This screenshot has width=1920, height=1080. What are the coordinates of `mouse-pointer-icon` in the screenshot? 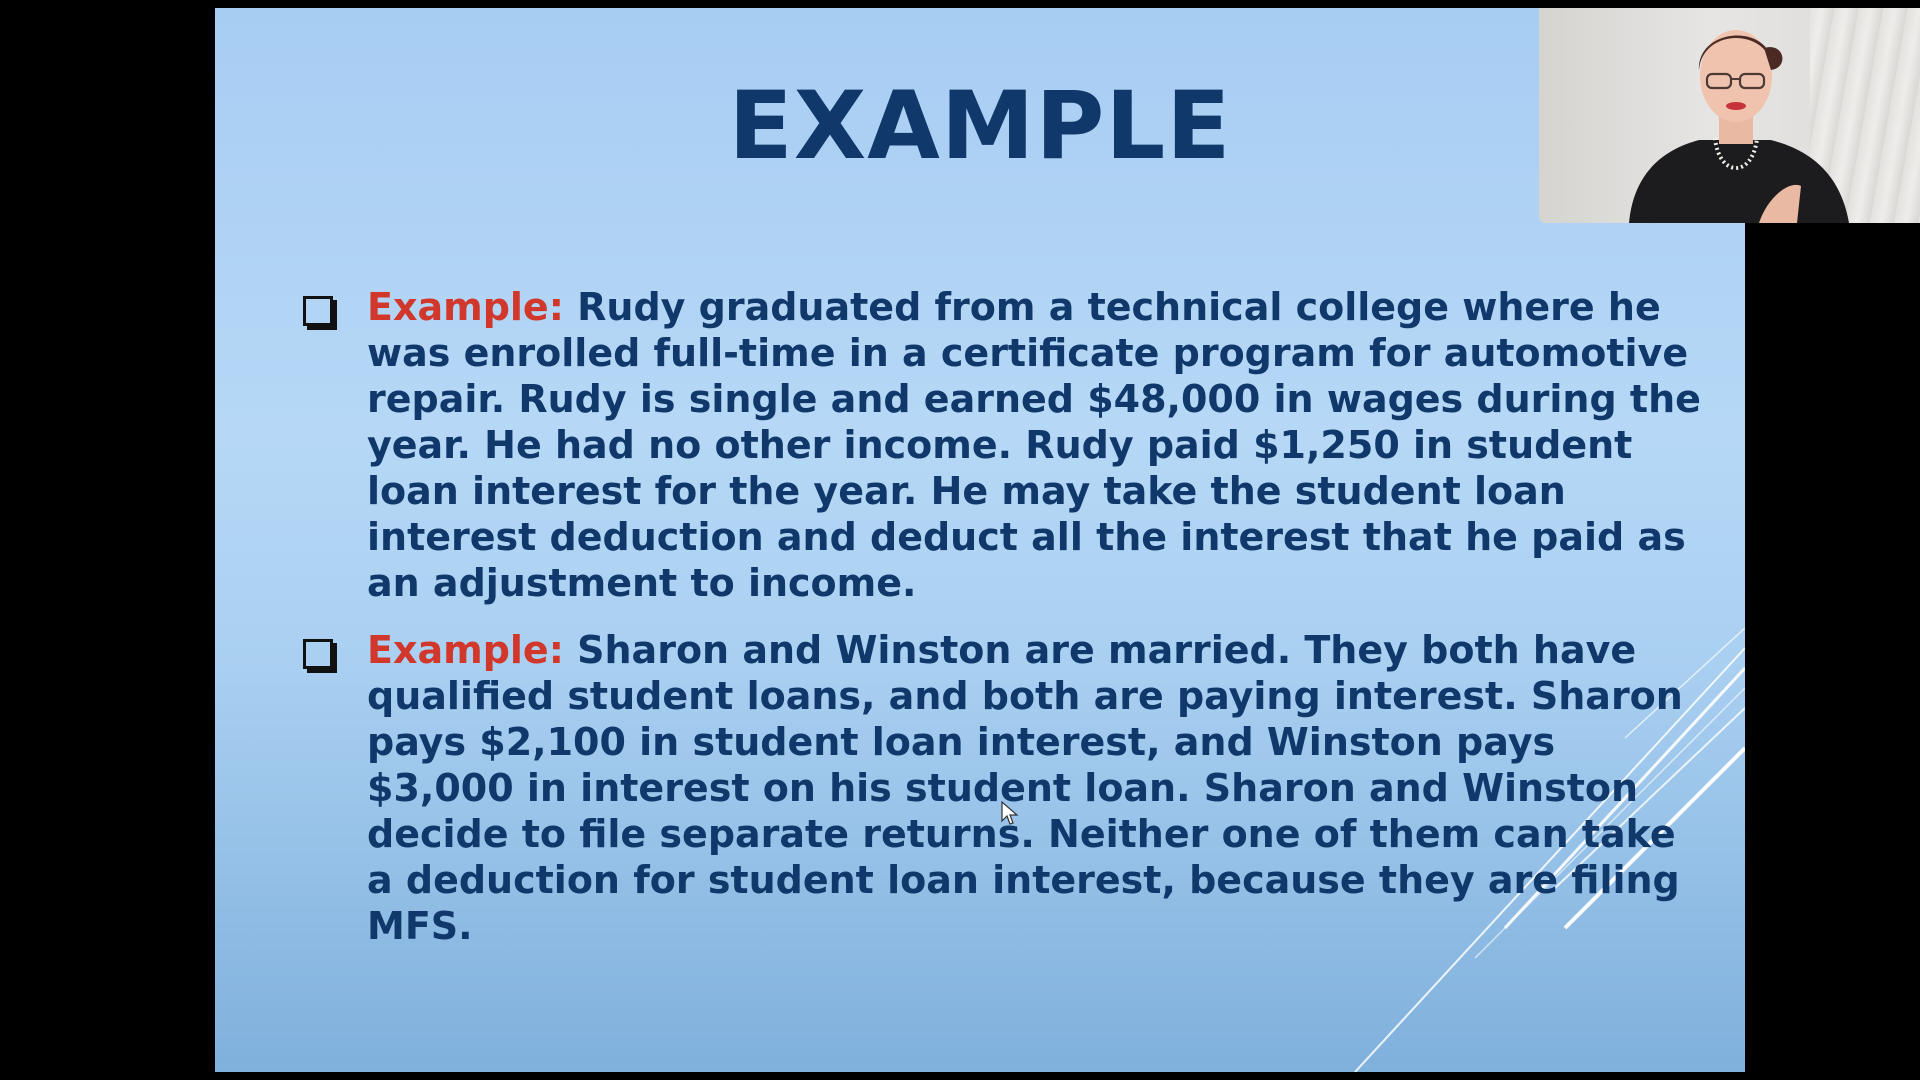 It's located at (1010, 813).